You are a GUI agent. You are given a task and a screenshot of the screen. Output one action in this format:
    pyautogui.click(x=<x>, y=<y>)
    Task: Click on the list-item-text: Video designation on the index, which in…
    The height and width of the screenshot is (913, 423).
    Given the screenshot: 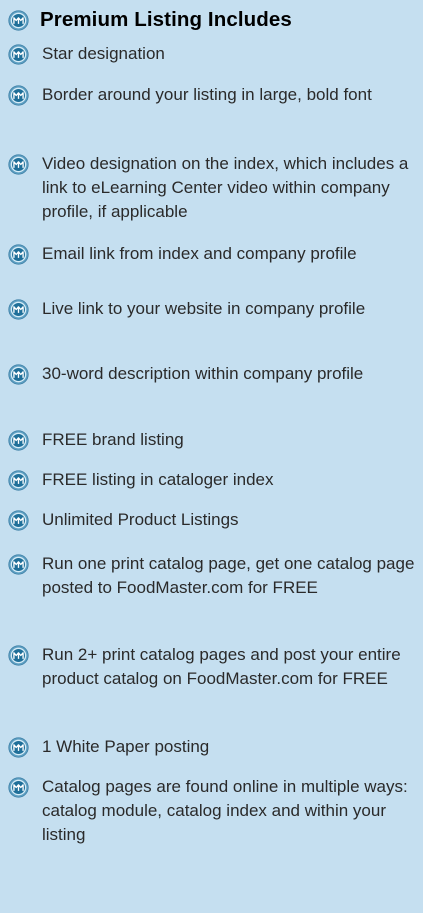 What is the action you would take?
    pyautogui.click(x=225, y=187)
    